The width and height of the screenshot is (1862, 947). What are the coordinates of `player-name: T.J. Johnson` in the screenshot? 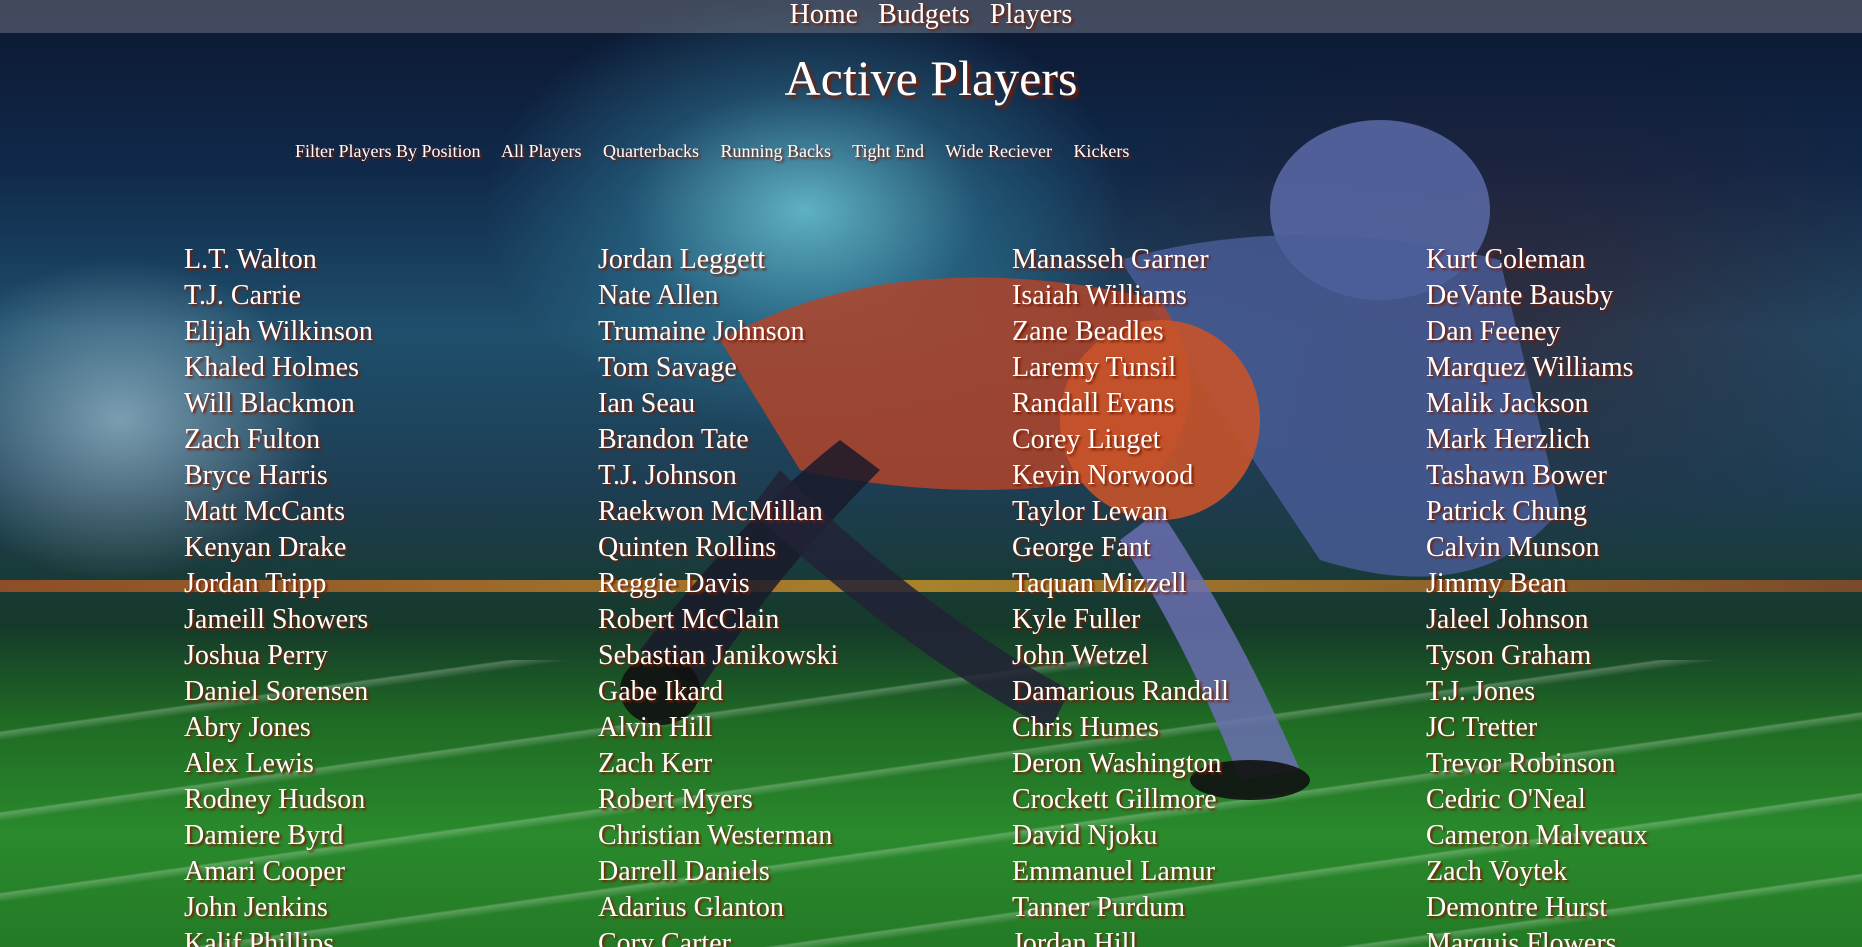 It's located at (667, 475).